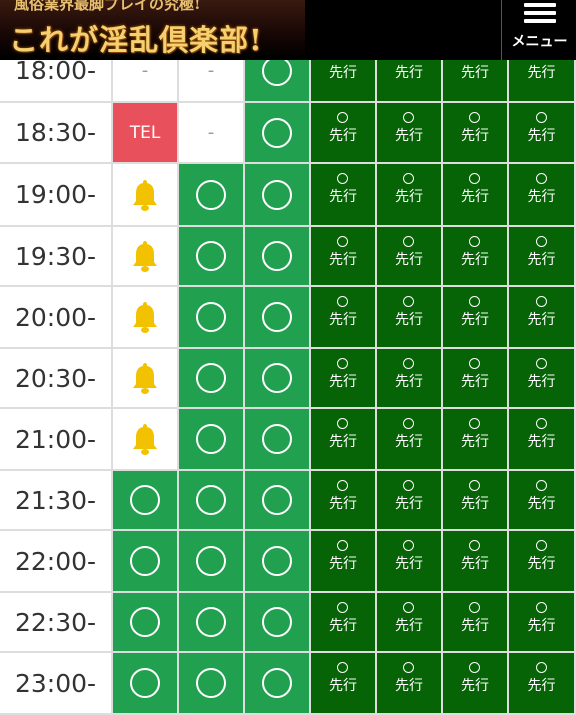 The image size is (576, 715). I want to click on time-slot-label: 19:00-, so click(56, 195).